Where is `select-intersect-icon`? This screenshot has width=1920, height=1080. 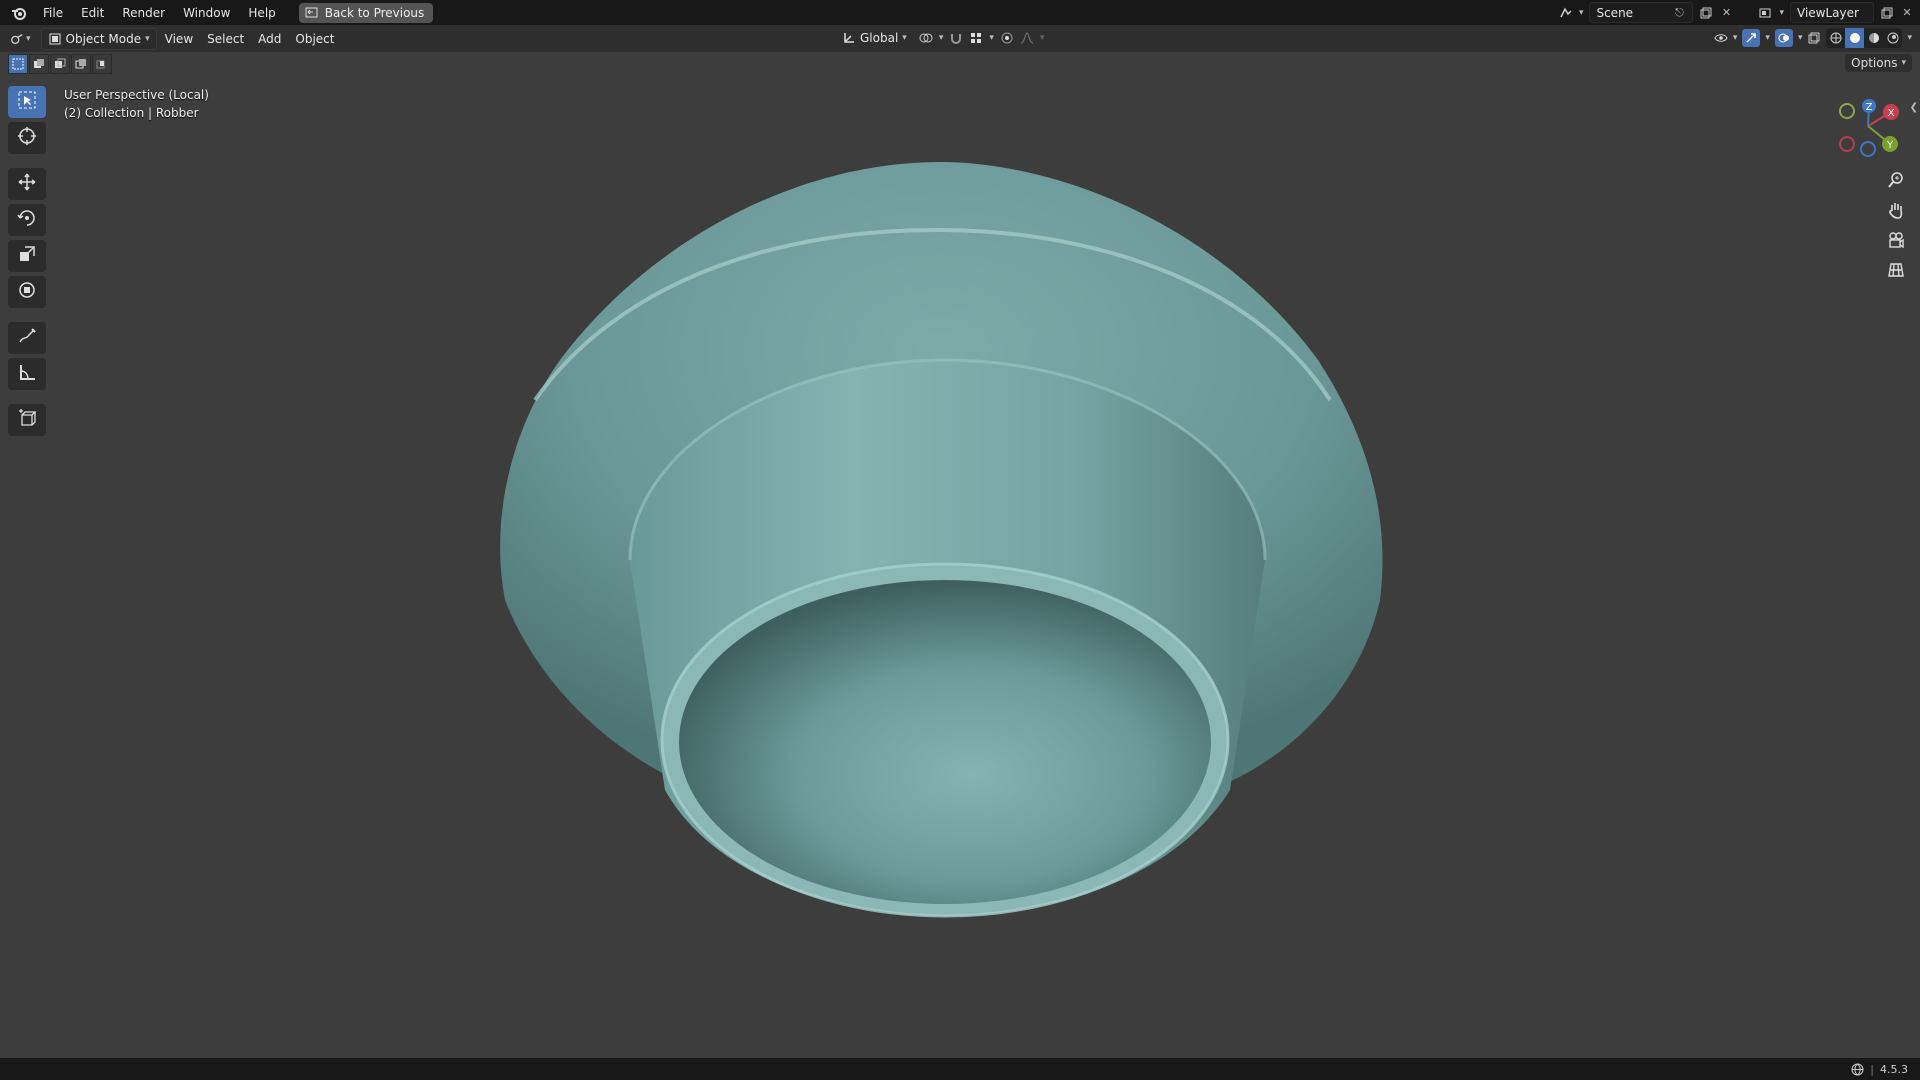
select-intersect-icon is located at coordinates (102, 64).